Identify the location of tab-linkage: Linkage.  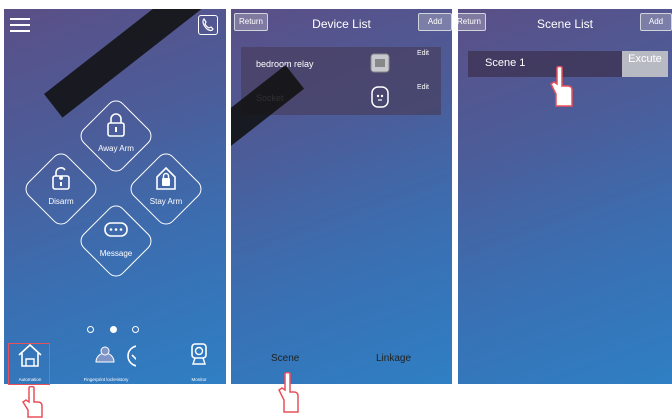
(393, 358).